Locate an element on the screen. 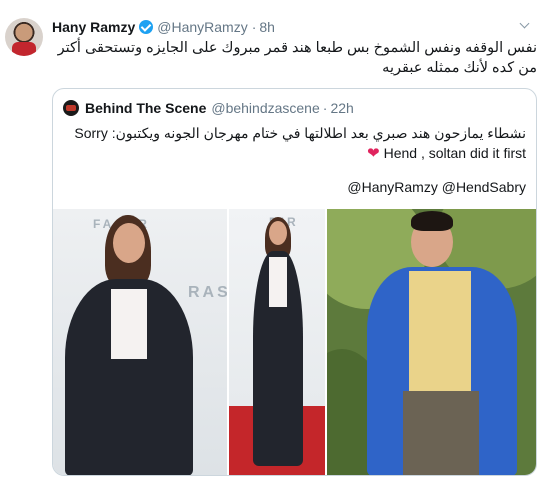 The height and width of the screenshot is (480, 543). quoted-text-english: Hend , soltan did it first is located at coordinates (454, 153).